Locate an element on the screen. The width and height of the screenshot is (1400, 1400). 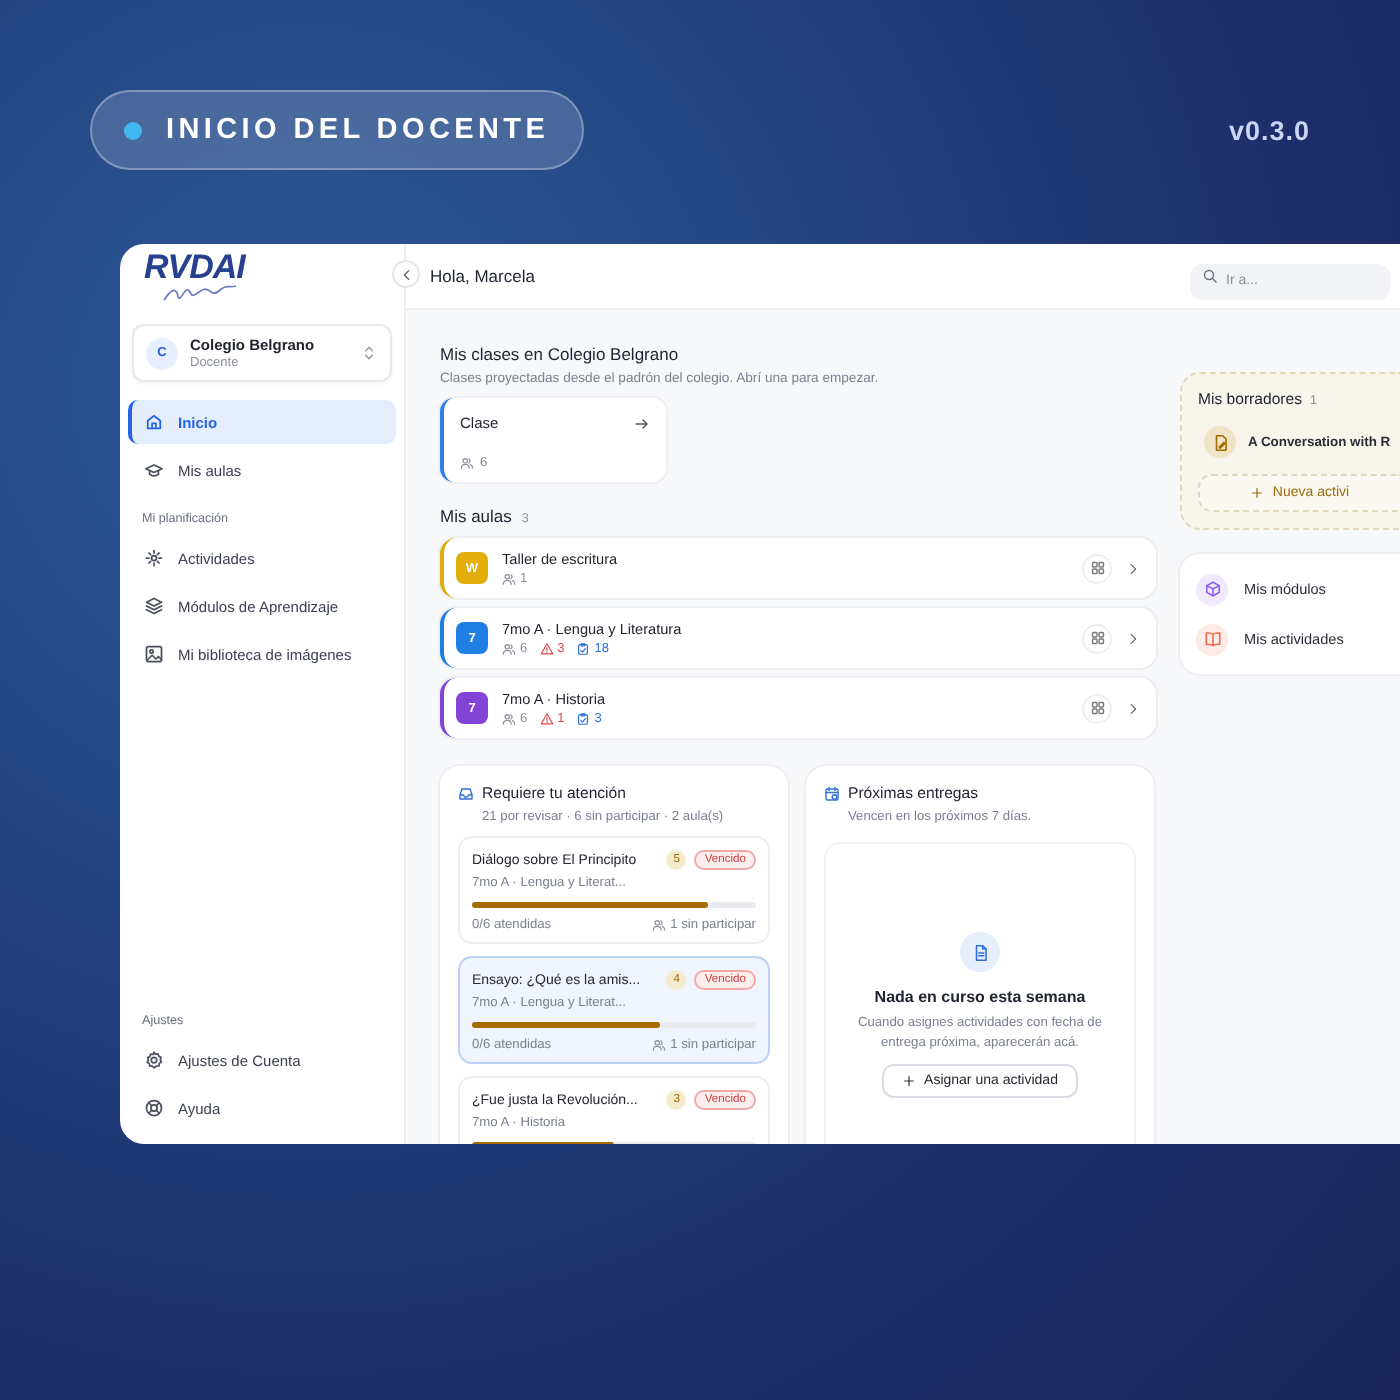
section-title: Mis aulas is located at coordinates (476, 516).